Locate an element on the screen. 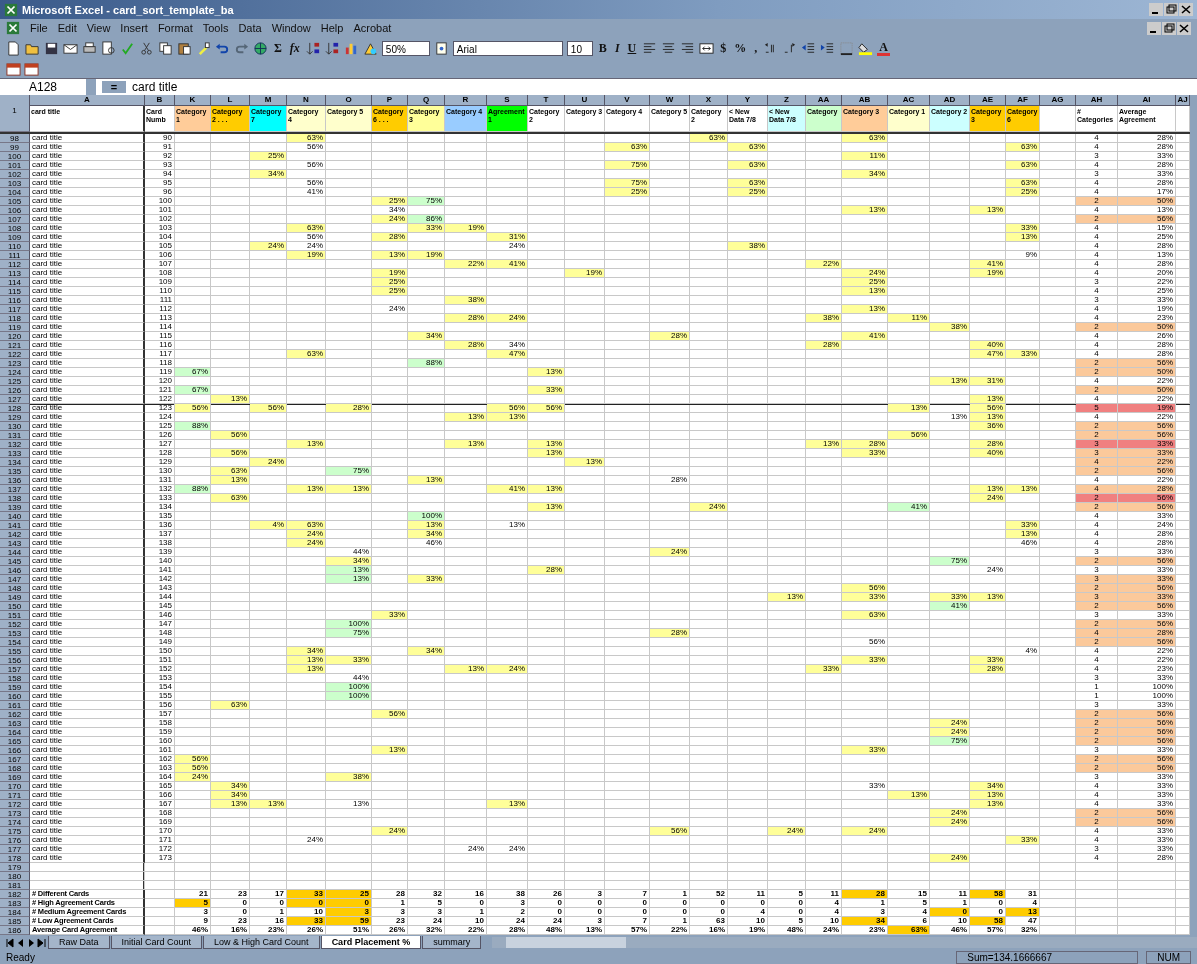 The image size is (1197, 964). help-icon is located at coordinates (441, 49).